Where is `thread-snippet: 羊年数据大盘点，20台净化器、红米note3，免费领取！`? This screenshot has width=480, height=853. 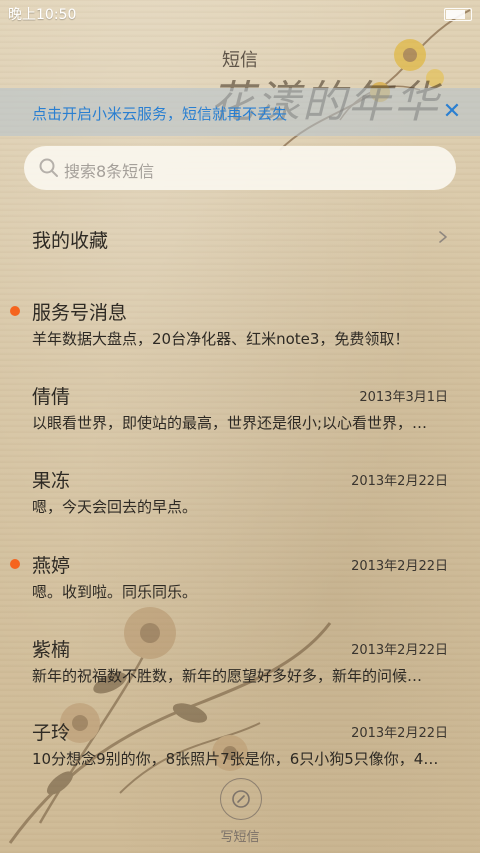
thread-snippet: 羊年数据大盘点，20台净化器、红米note3，免费领取！ is located at coordinates (221, 339).